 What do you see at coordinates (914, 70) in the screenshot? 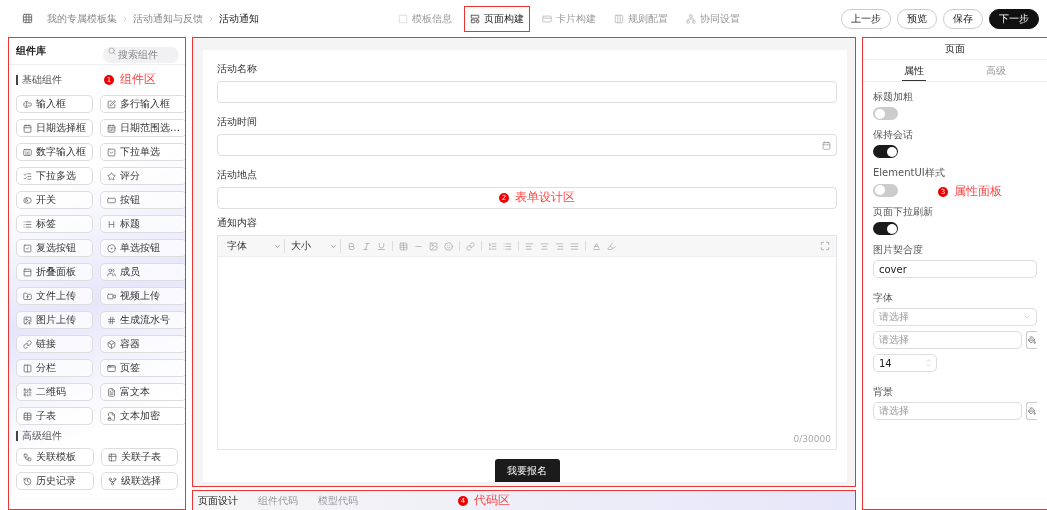
I see `property-tab: 属性` at bounding box center [914, 70].